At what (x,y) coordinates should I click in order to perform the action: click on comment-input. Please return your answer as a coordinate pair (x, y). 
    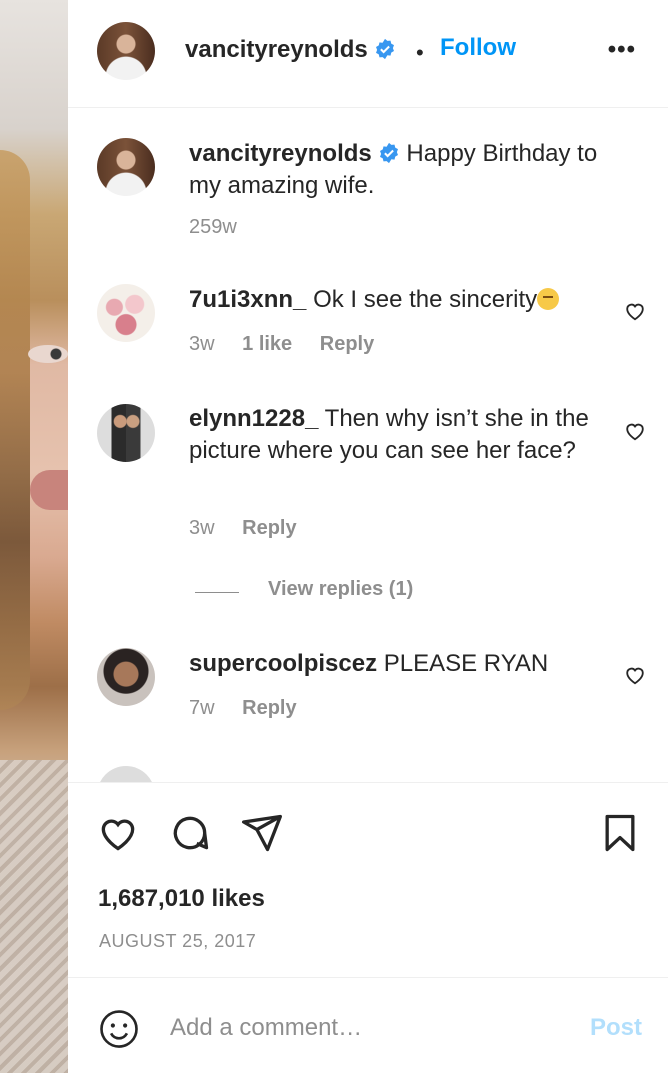
    Looking at the image, I should click on (370, 1028).